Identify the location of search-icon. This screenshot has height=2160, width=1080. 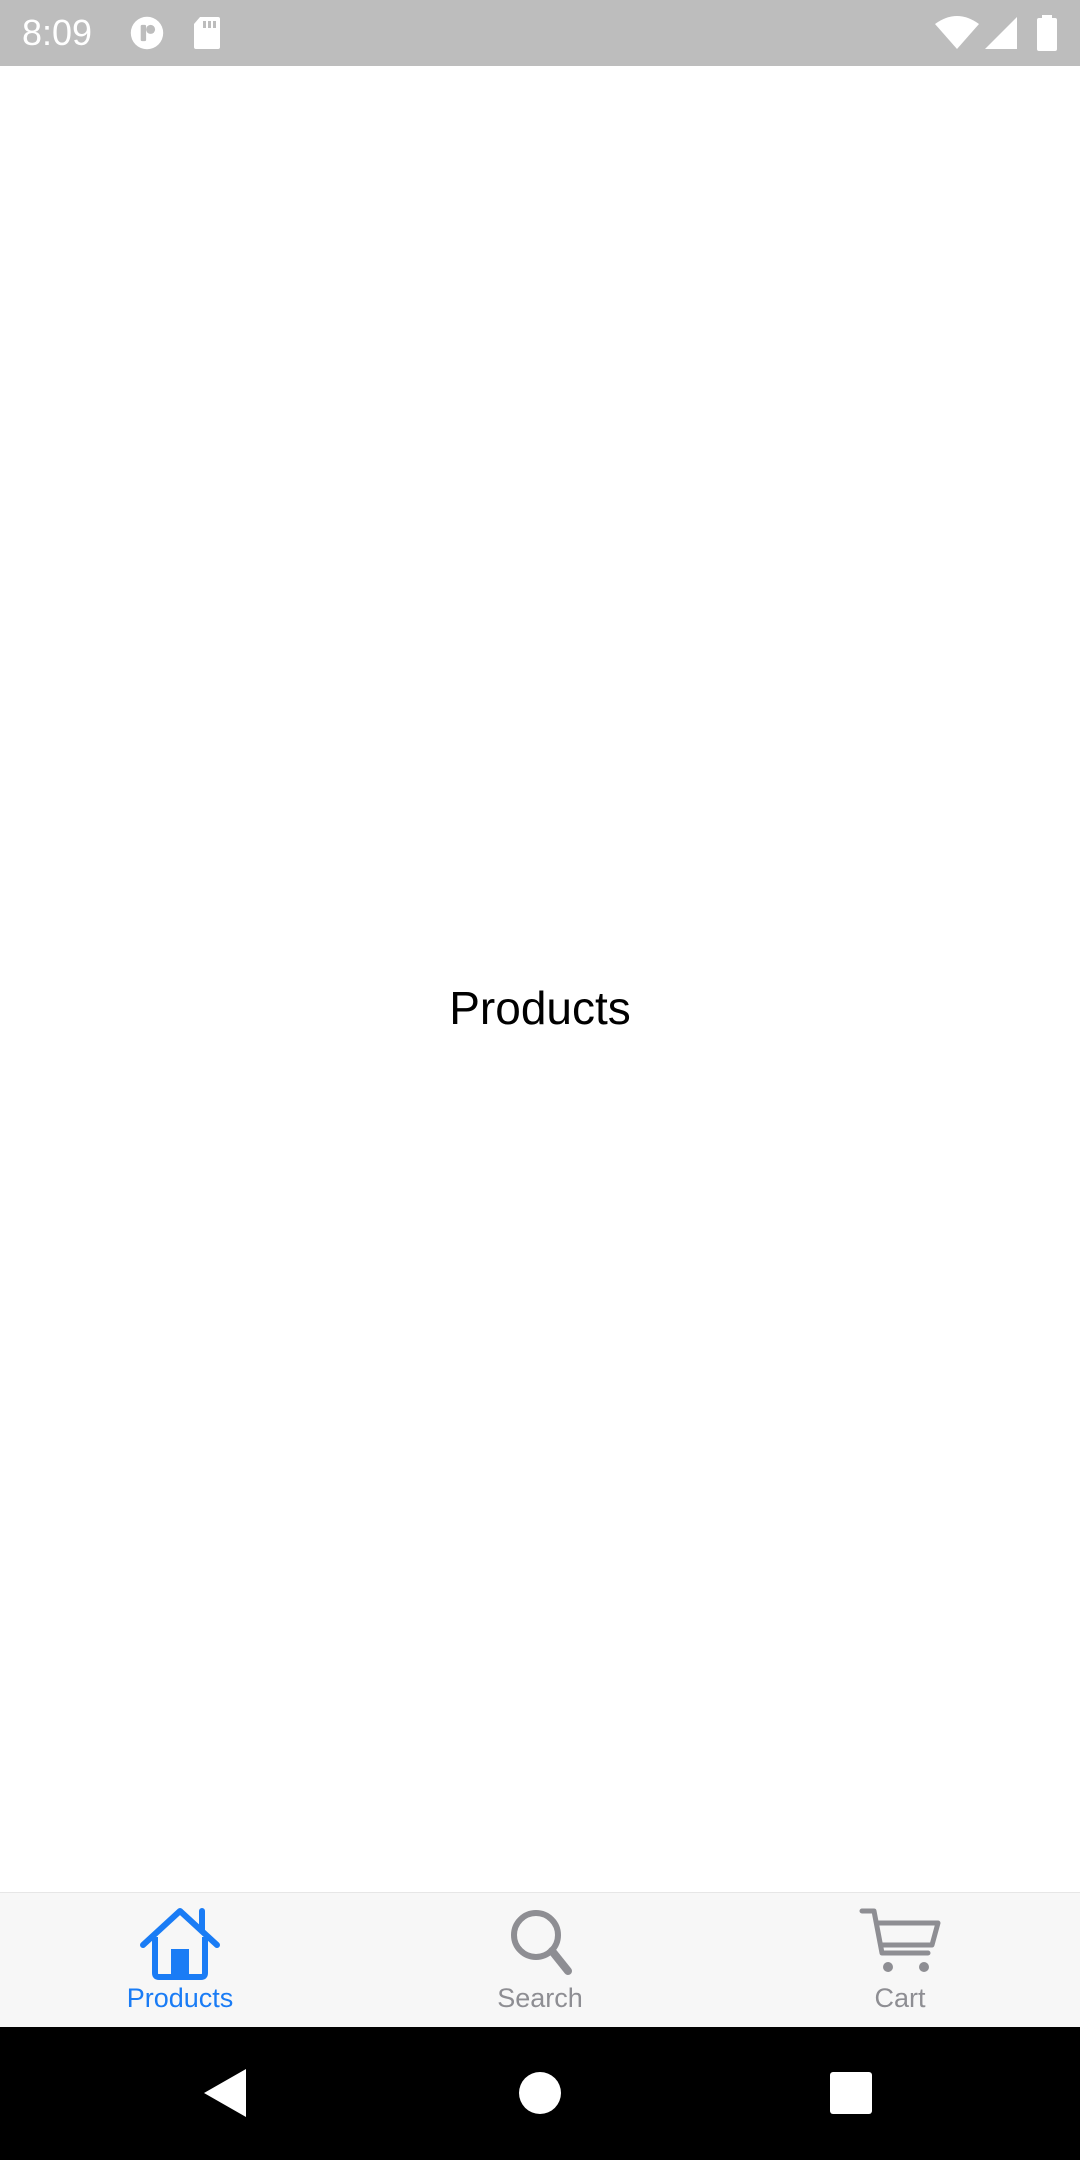
(541, 1942).